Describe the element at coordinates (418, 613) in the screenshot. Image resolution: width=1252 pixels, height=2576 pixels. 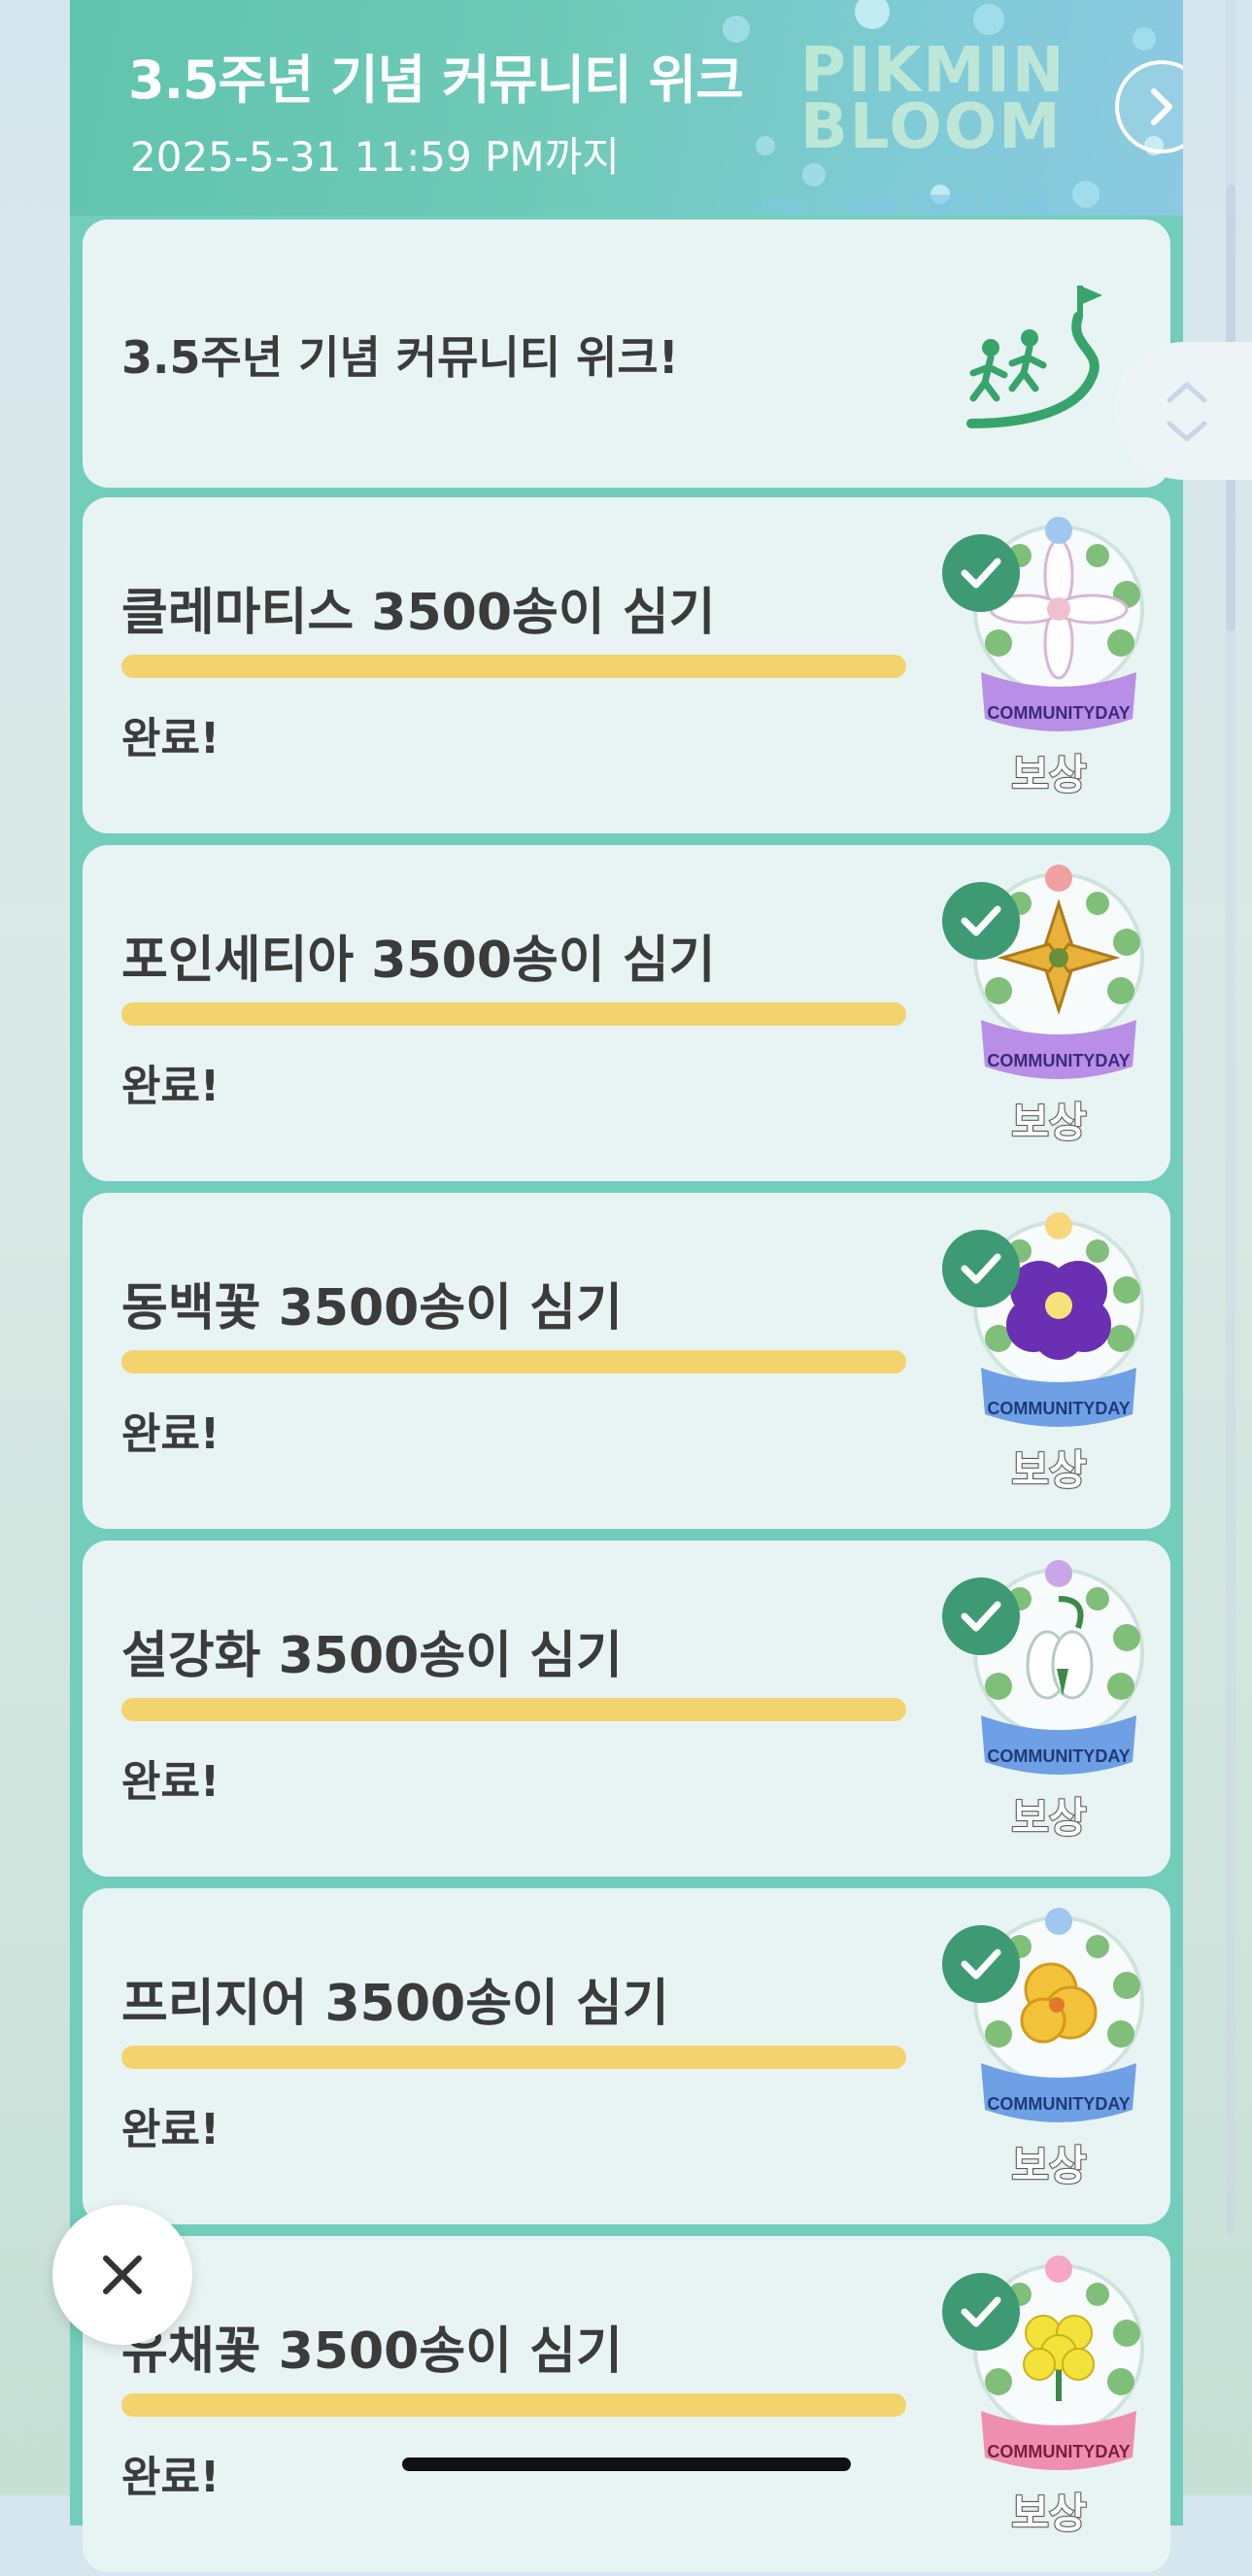
I see `task-title: 클레마티스 3500송이 심기` at that location.